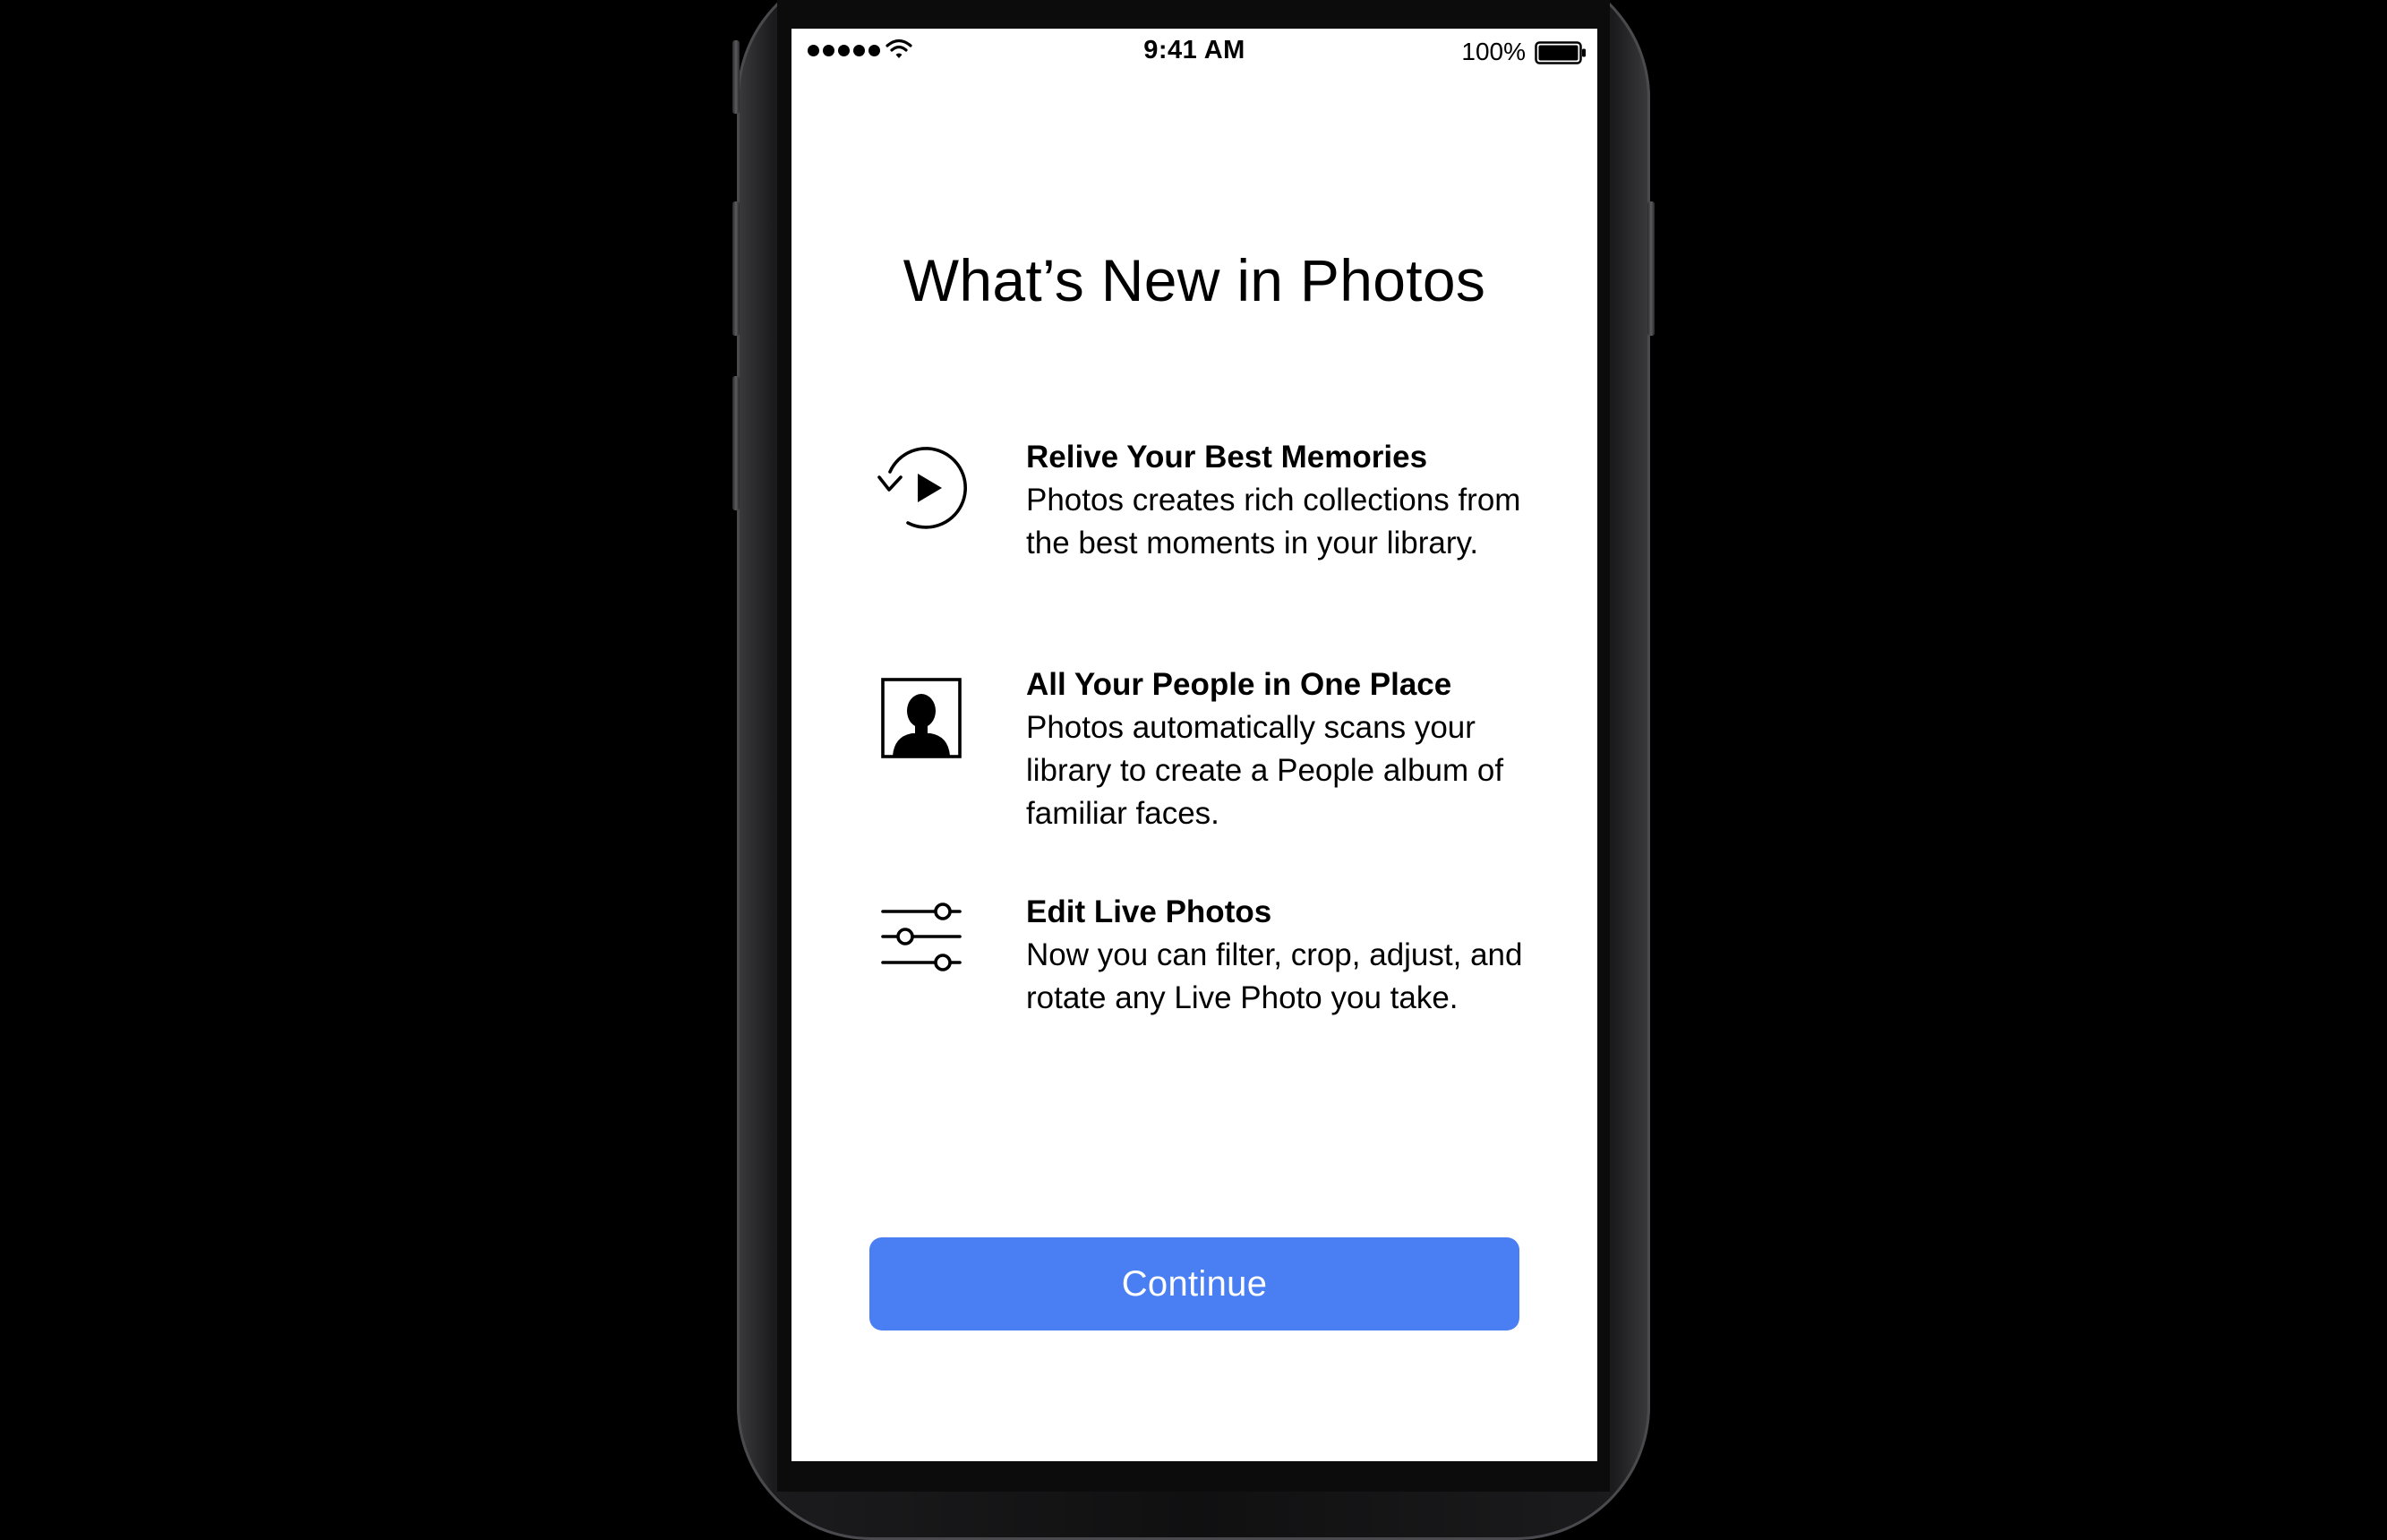 This screenshot has height=1540, width=2387. What do you see at coordinates (1239, 684) in the screenshot?
I see `feature-heading: All Your People in One Place` at bounding box center [1239, 684].